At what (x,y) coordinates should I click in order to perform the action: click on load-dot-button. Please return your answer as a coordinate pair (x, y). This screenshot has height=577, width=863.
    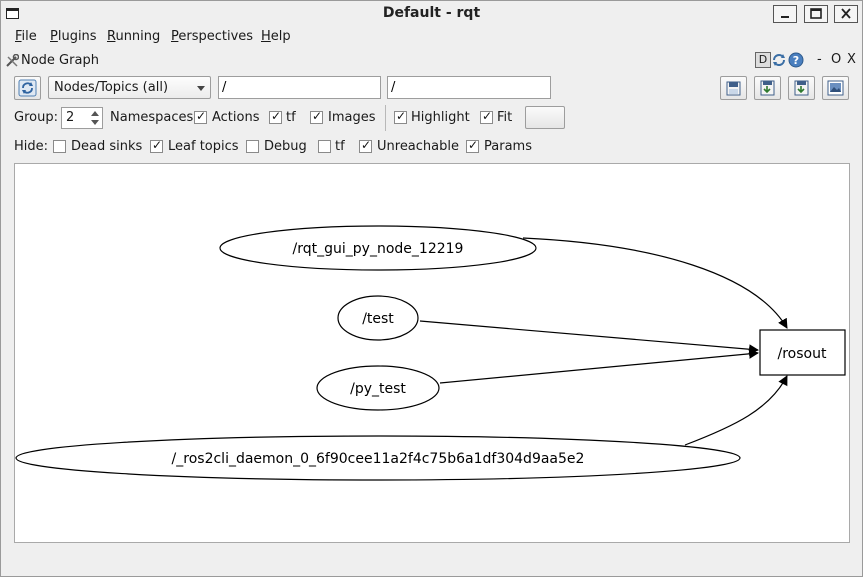
    Looking at the image, I should click on (733, 88).